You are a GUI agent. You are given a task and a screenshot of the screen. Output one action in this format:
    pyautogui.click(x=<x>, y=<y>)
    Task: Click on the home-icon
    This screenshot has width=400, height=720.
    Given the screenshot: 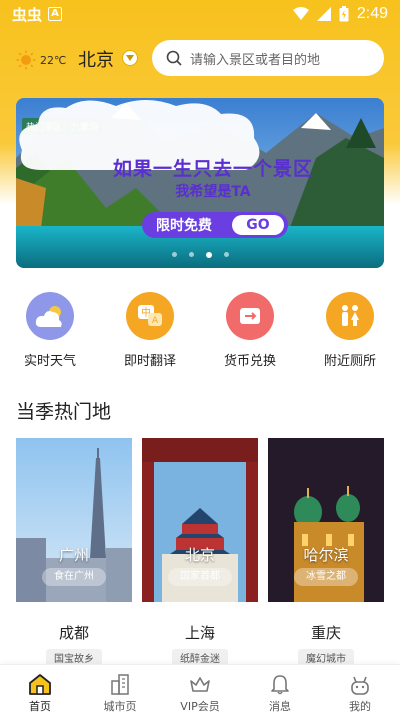 What is the action you would take?
    pyautogui.click(x=40, y=684)
    